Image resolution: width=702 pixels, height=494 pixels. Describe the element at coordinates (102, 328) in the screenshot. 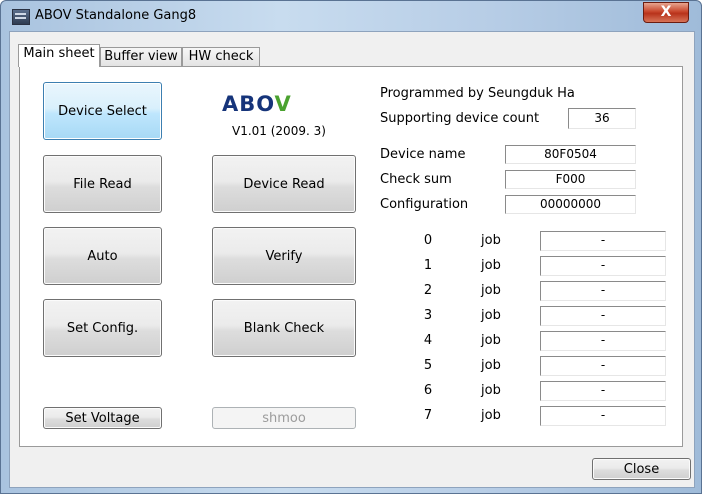

I see `set-config-button: Set Config.` at that location.